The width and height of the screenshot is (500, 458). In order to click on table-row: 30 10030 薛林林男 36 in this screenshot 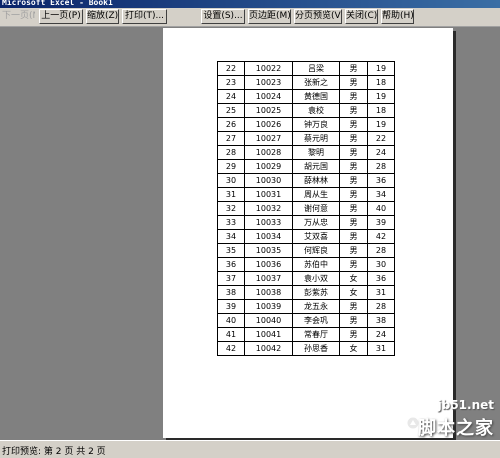, I will do `click(306, 180)`.